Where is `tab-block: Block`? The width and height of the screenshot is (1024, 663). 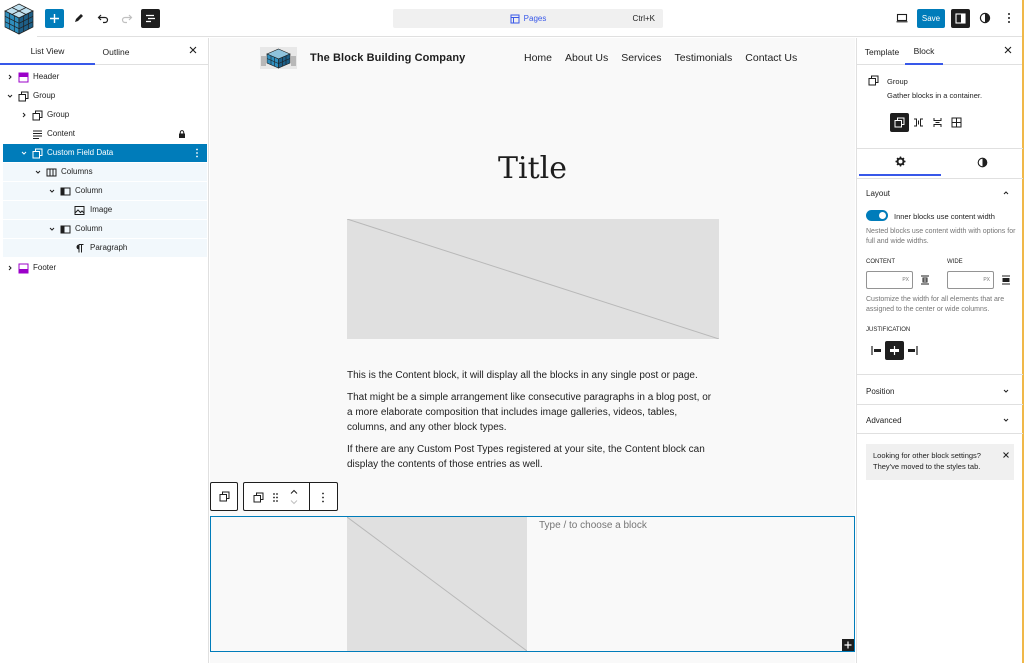
tab-block: Block is located at coordinates (924, 51).